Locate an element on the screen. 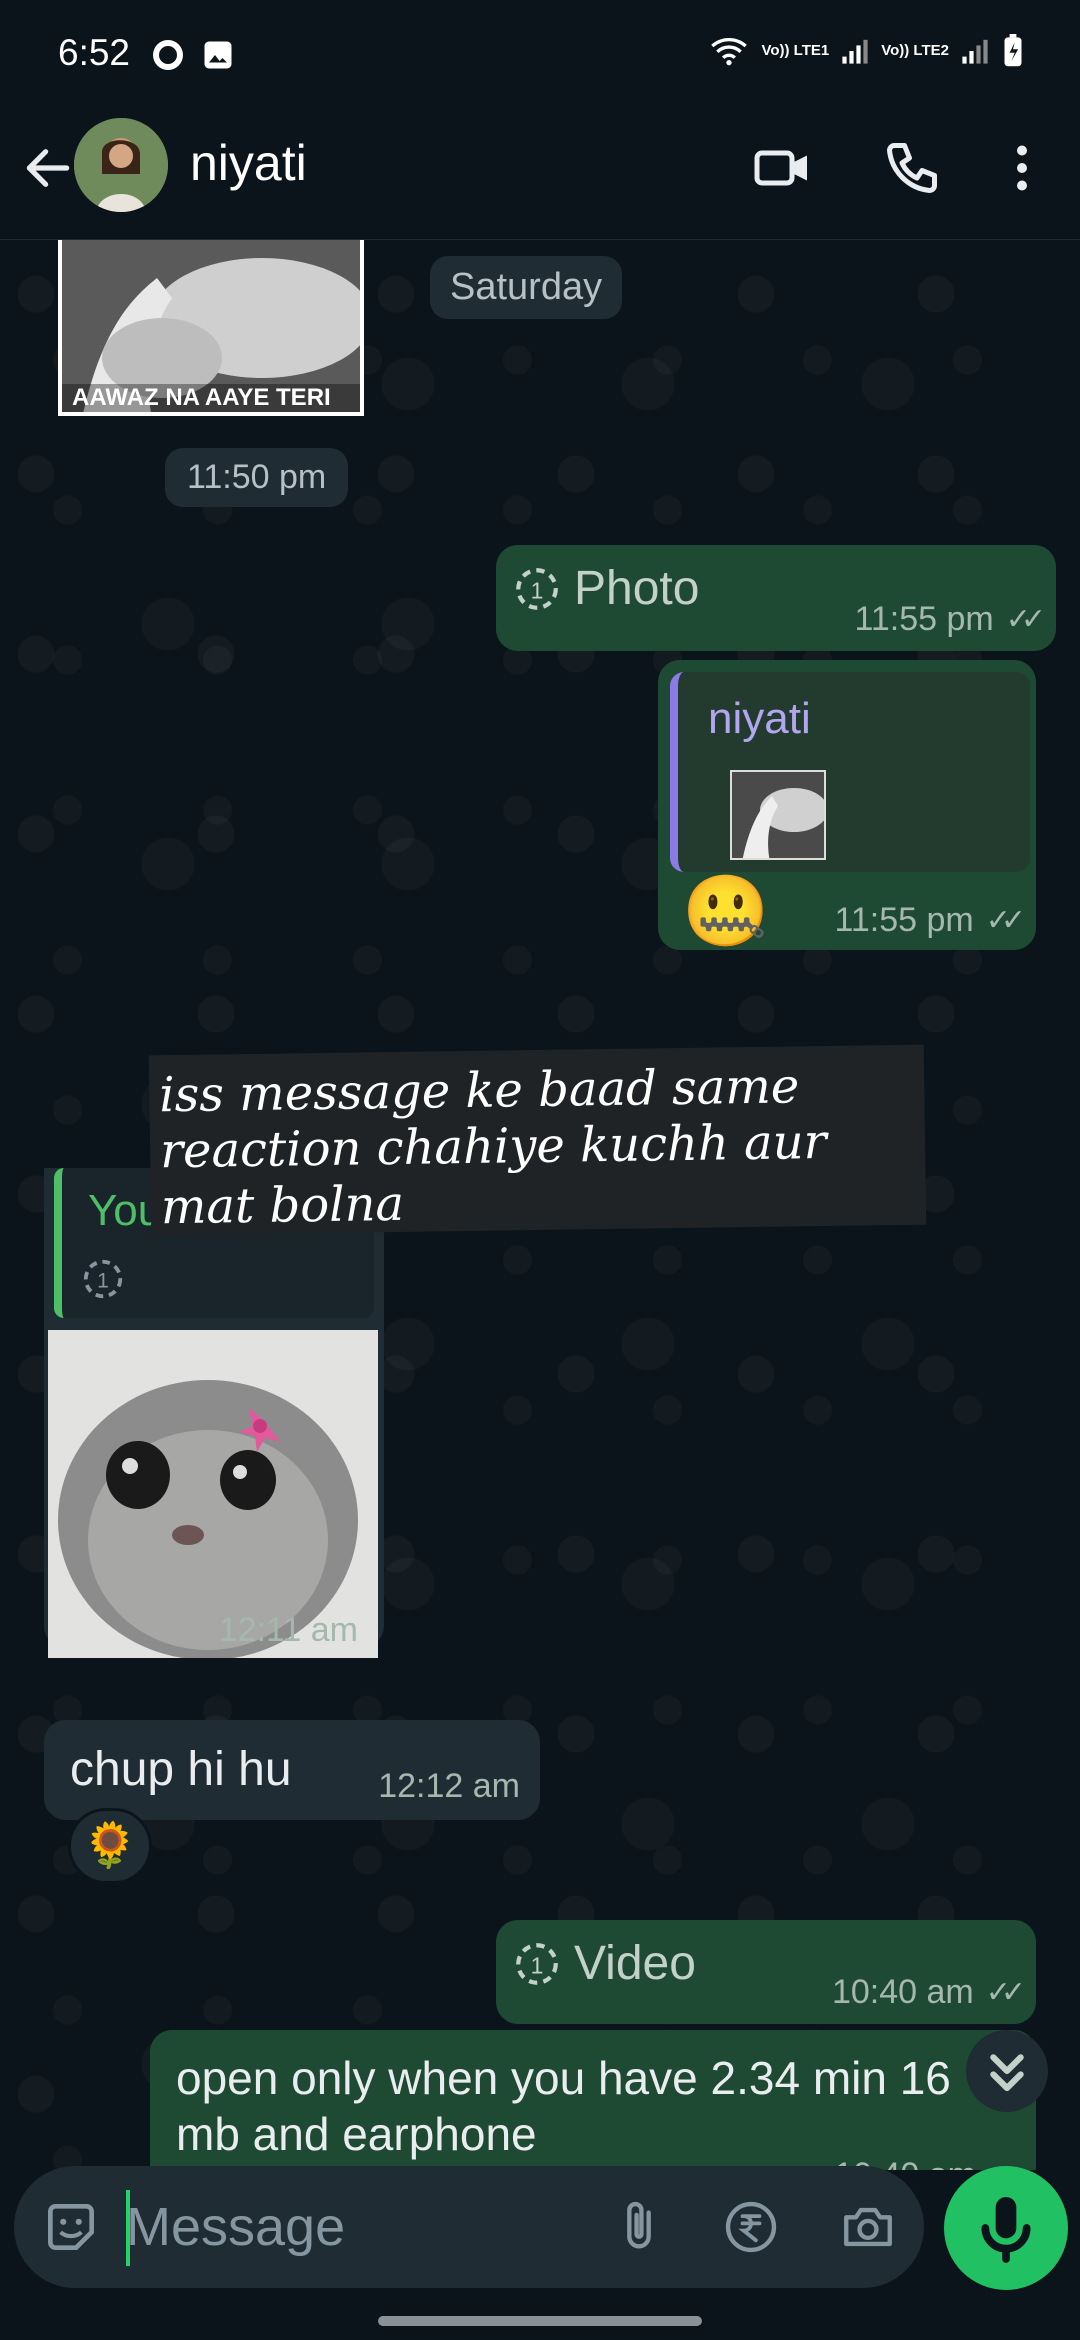 The width and height of the screenshot is (1080, 2340). outgoing-reply-message: niyati 🤐 11:55 pm ✓✓ is located at coordinates (847, 805).